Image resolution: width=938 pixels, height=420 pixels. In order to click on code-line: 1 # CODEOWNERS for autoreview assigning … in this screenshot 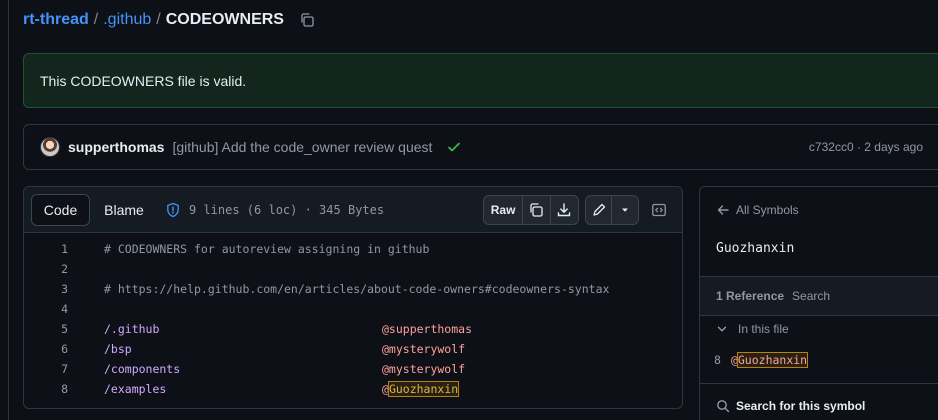, I will do `click(353, 249)`.